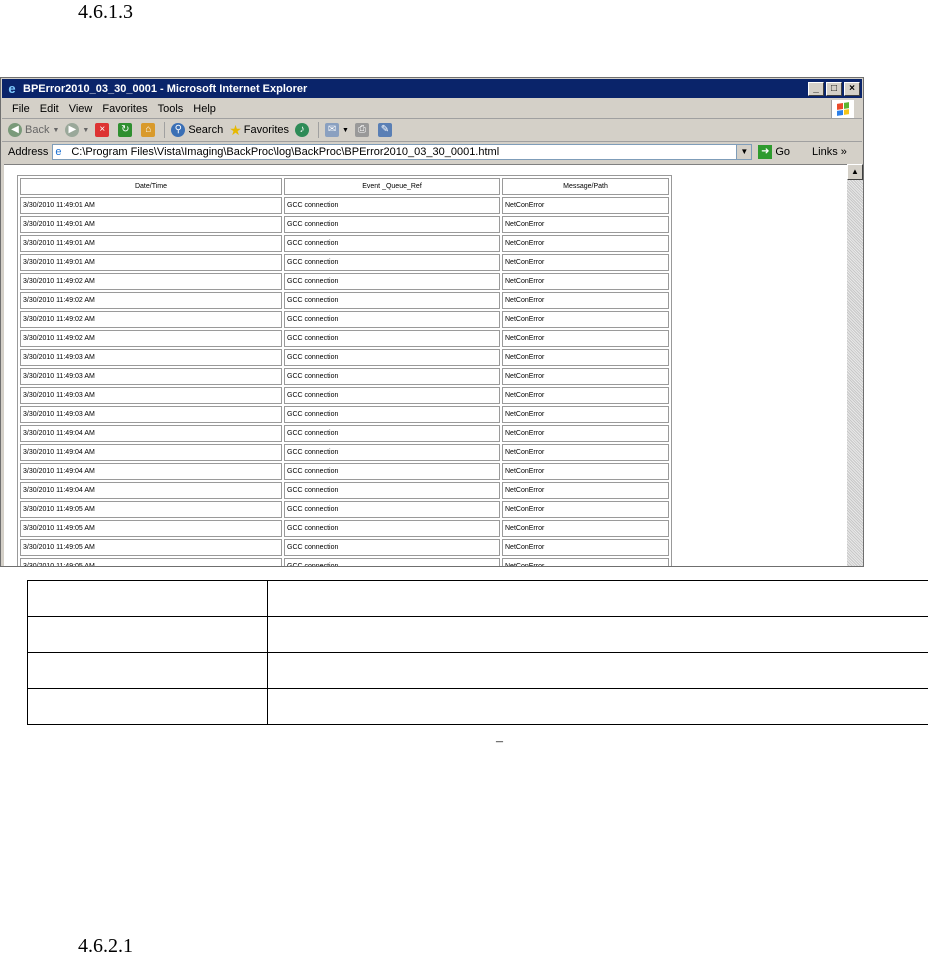  What do you see at coordinates (149, 130) in the screenshot?
I see `home-button: ⌂` at bounding box center [149, 130].